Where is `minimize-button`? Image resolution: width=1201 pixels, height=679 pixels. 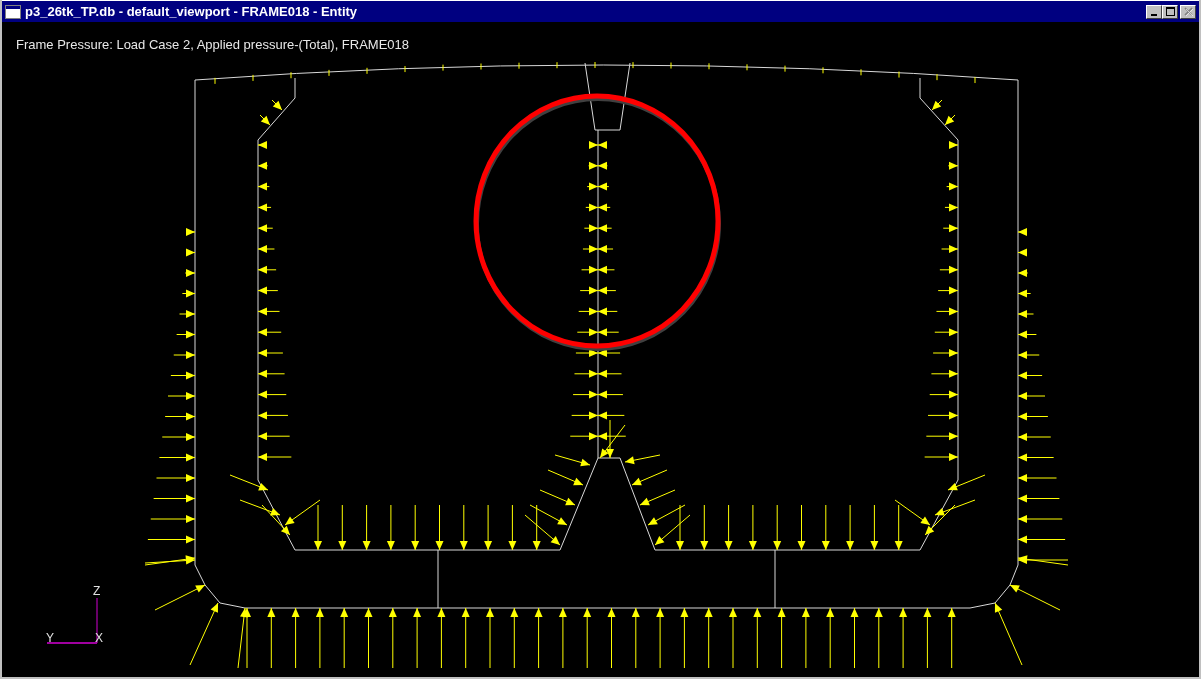
minimize-button is located at coordinates (1154, 11).